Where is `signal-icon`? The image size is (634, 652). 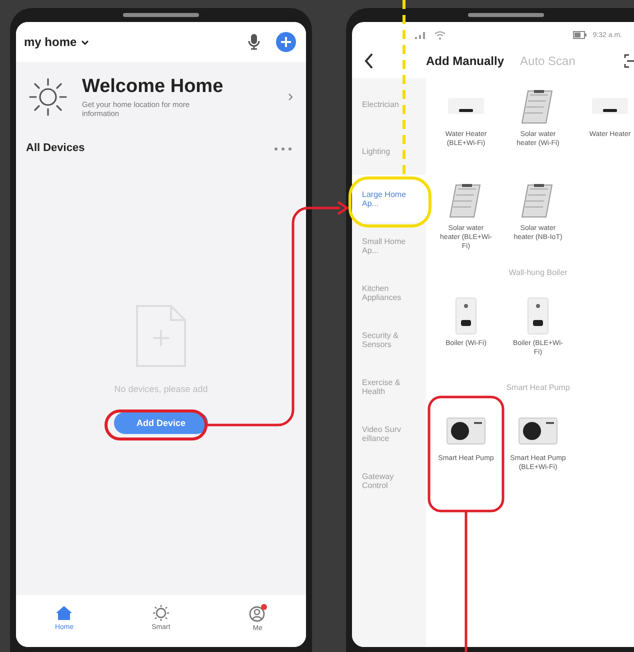 signal-icon is located at coordinates (421, 35).